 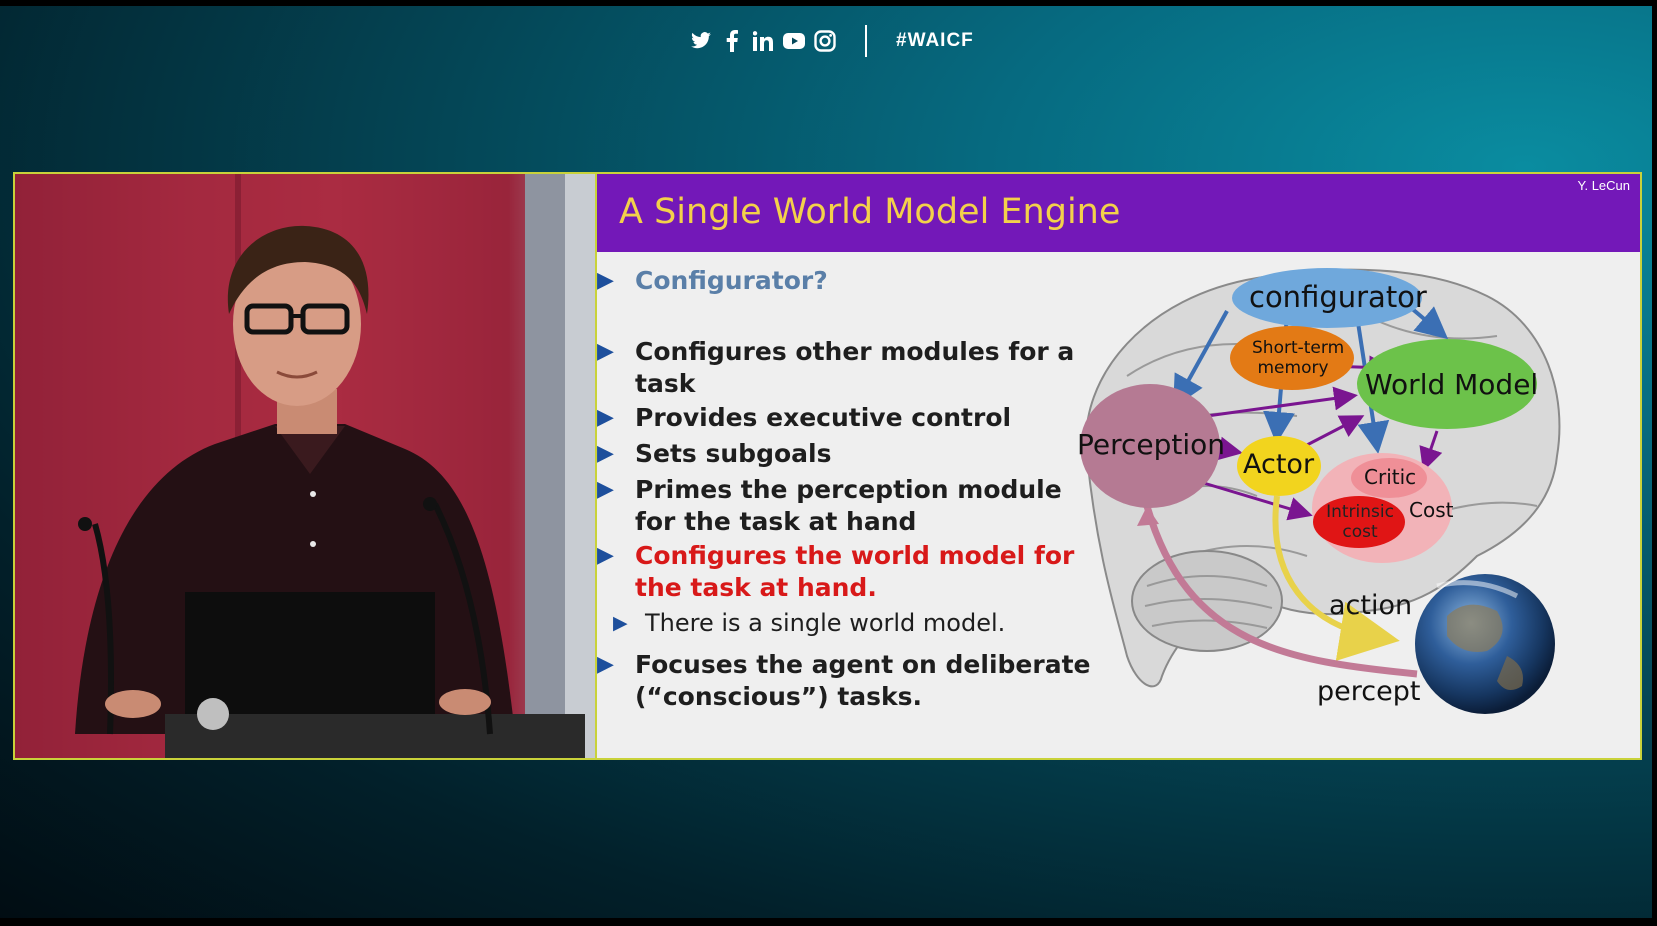 I want to click on bullet-item: ▶ Configures other modules for a task, so click(x=836, y=368).